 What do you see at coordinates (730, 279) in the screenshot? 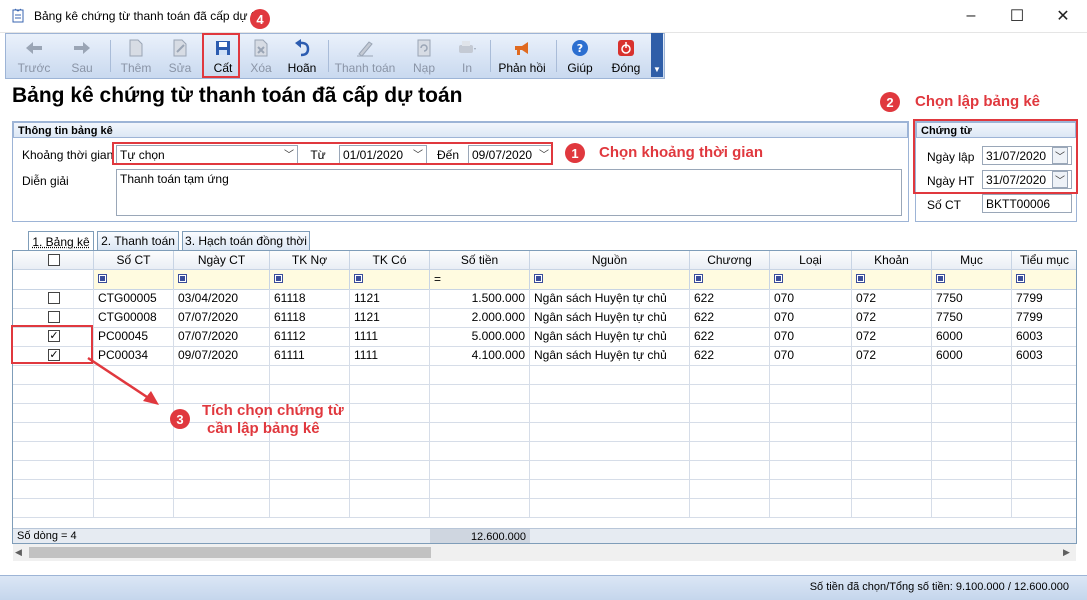
I see `filter-cell-chuong` at bounding box center [730, 279].